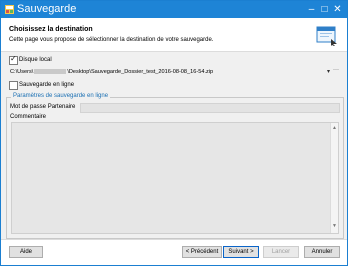 The height and width of the screenshot is (266, 348). What do you see at coordinates (47, 9) in the screenshot?
I see `window-title: Sauvegarde` at bounding box center [47, 9].